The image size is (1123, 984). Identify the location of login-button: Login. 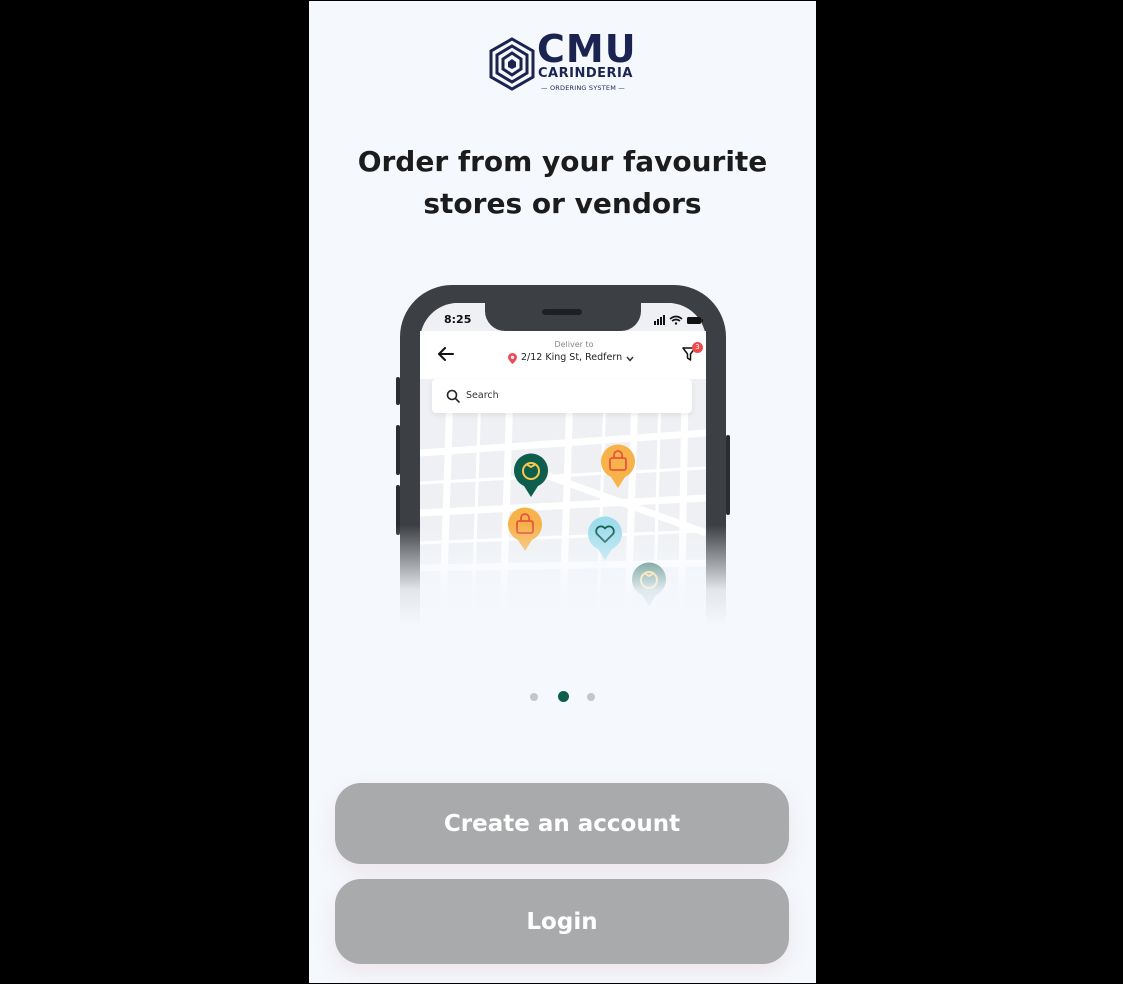
(562, 921).